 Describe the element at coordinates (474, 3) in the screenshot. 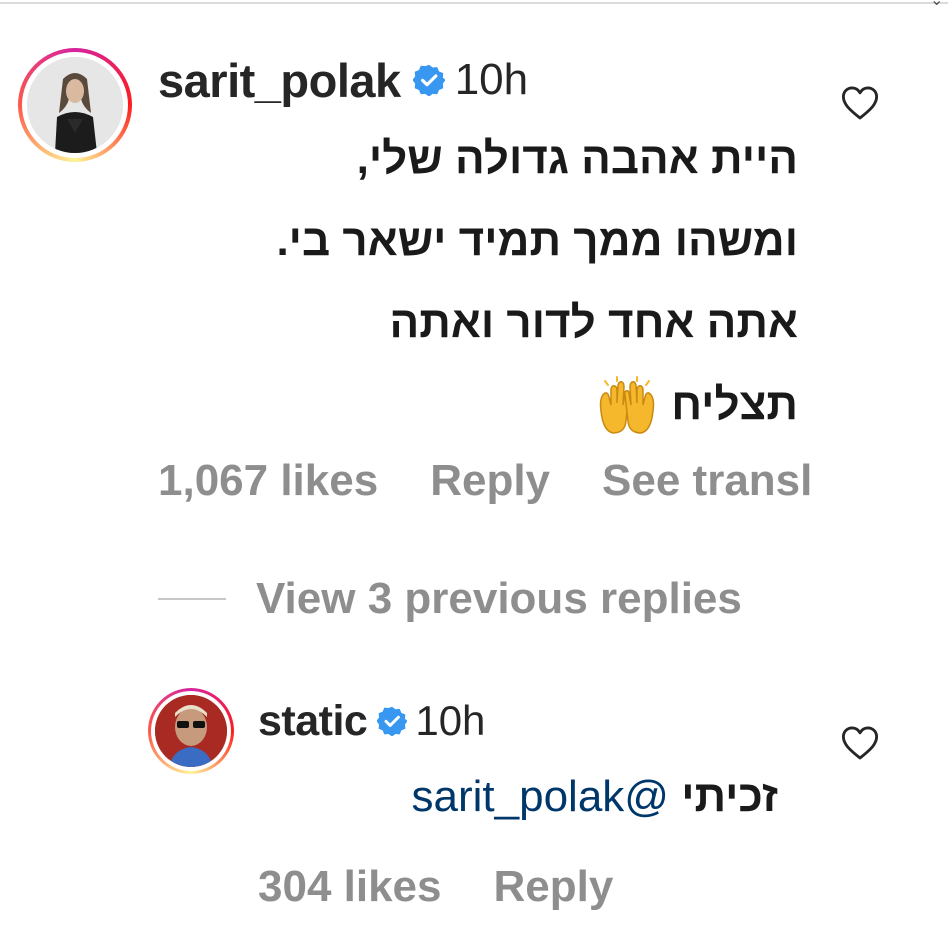

I see `top-divider` at that location.